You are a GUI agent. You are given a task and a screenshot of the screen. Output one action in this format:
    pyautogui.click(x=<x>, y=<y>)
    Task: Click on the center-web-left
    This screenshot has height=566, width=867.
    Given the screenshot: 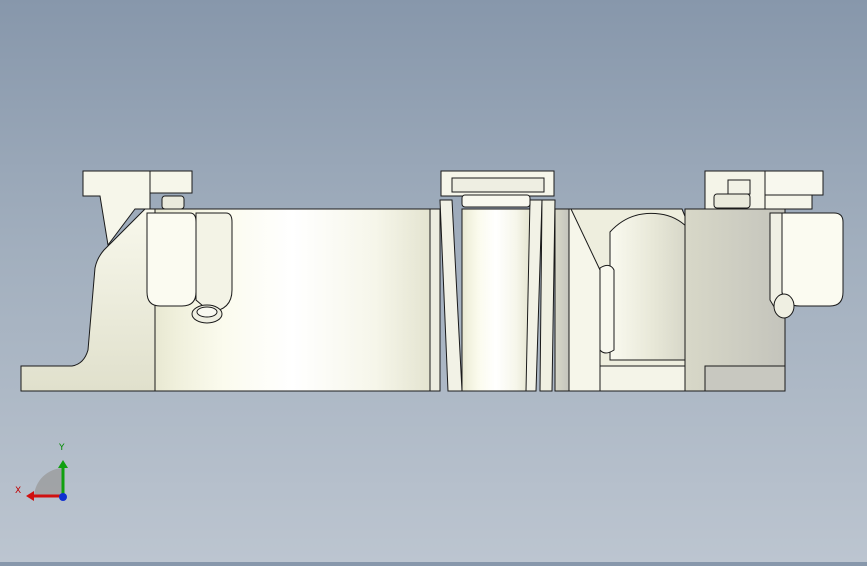 What is the action you would take?
    pyautogui.click(x=435, y=300)
    